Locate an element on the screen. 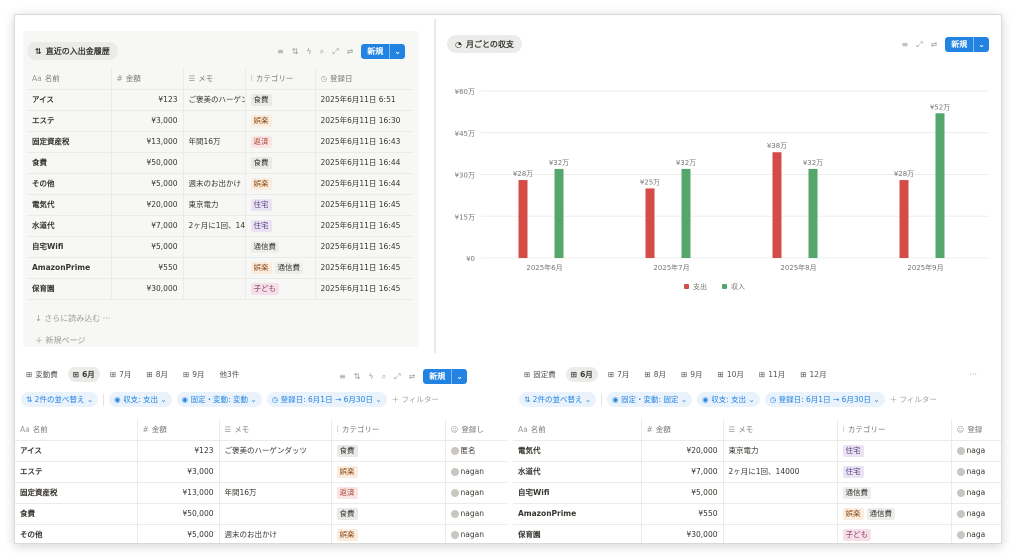 This screenshot has width=1024, height=558. cell-date: 2025年6月11日 16:43 is located at coordinates (363, 142).